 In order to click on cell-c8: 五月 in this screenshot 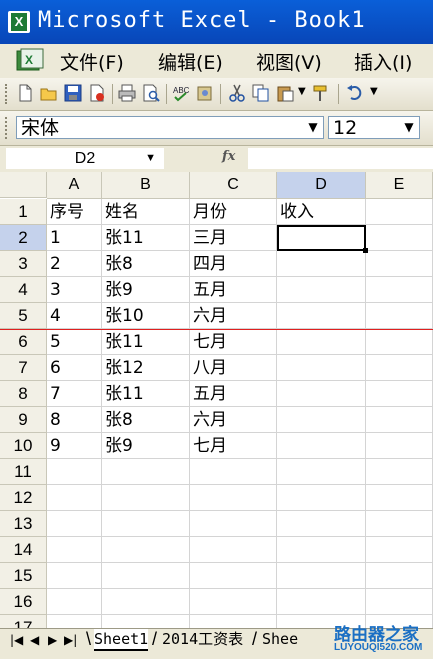, I will do `click(233, 394)`.